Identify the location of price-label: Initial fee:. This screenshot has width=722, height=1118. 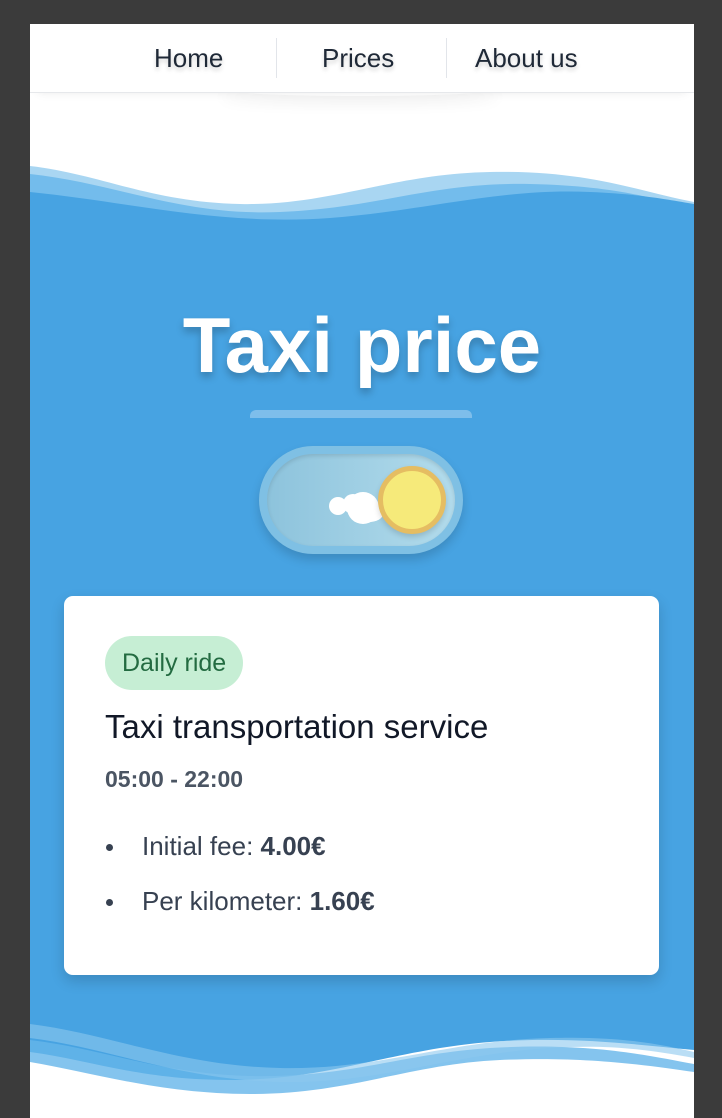
(201, 846).